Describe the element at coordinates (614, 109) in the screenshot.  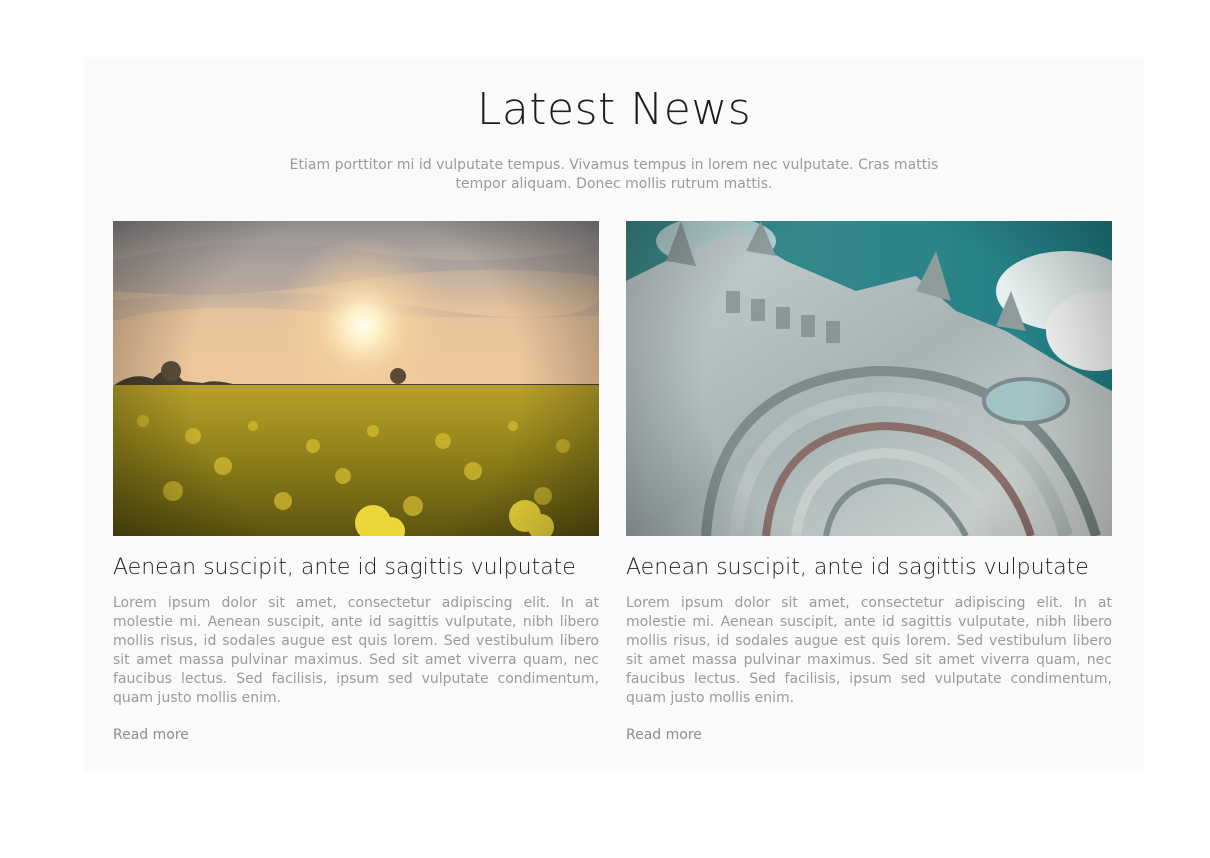
I see `section-title: Latest News` at that location.